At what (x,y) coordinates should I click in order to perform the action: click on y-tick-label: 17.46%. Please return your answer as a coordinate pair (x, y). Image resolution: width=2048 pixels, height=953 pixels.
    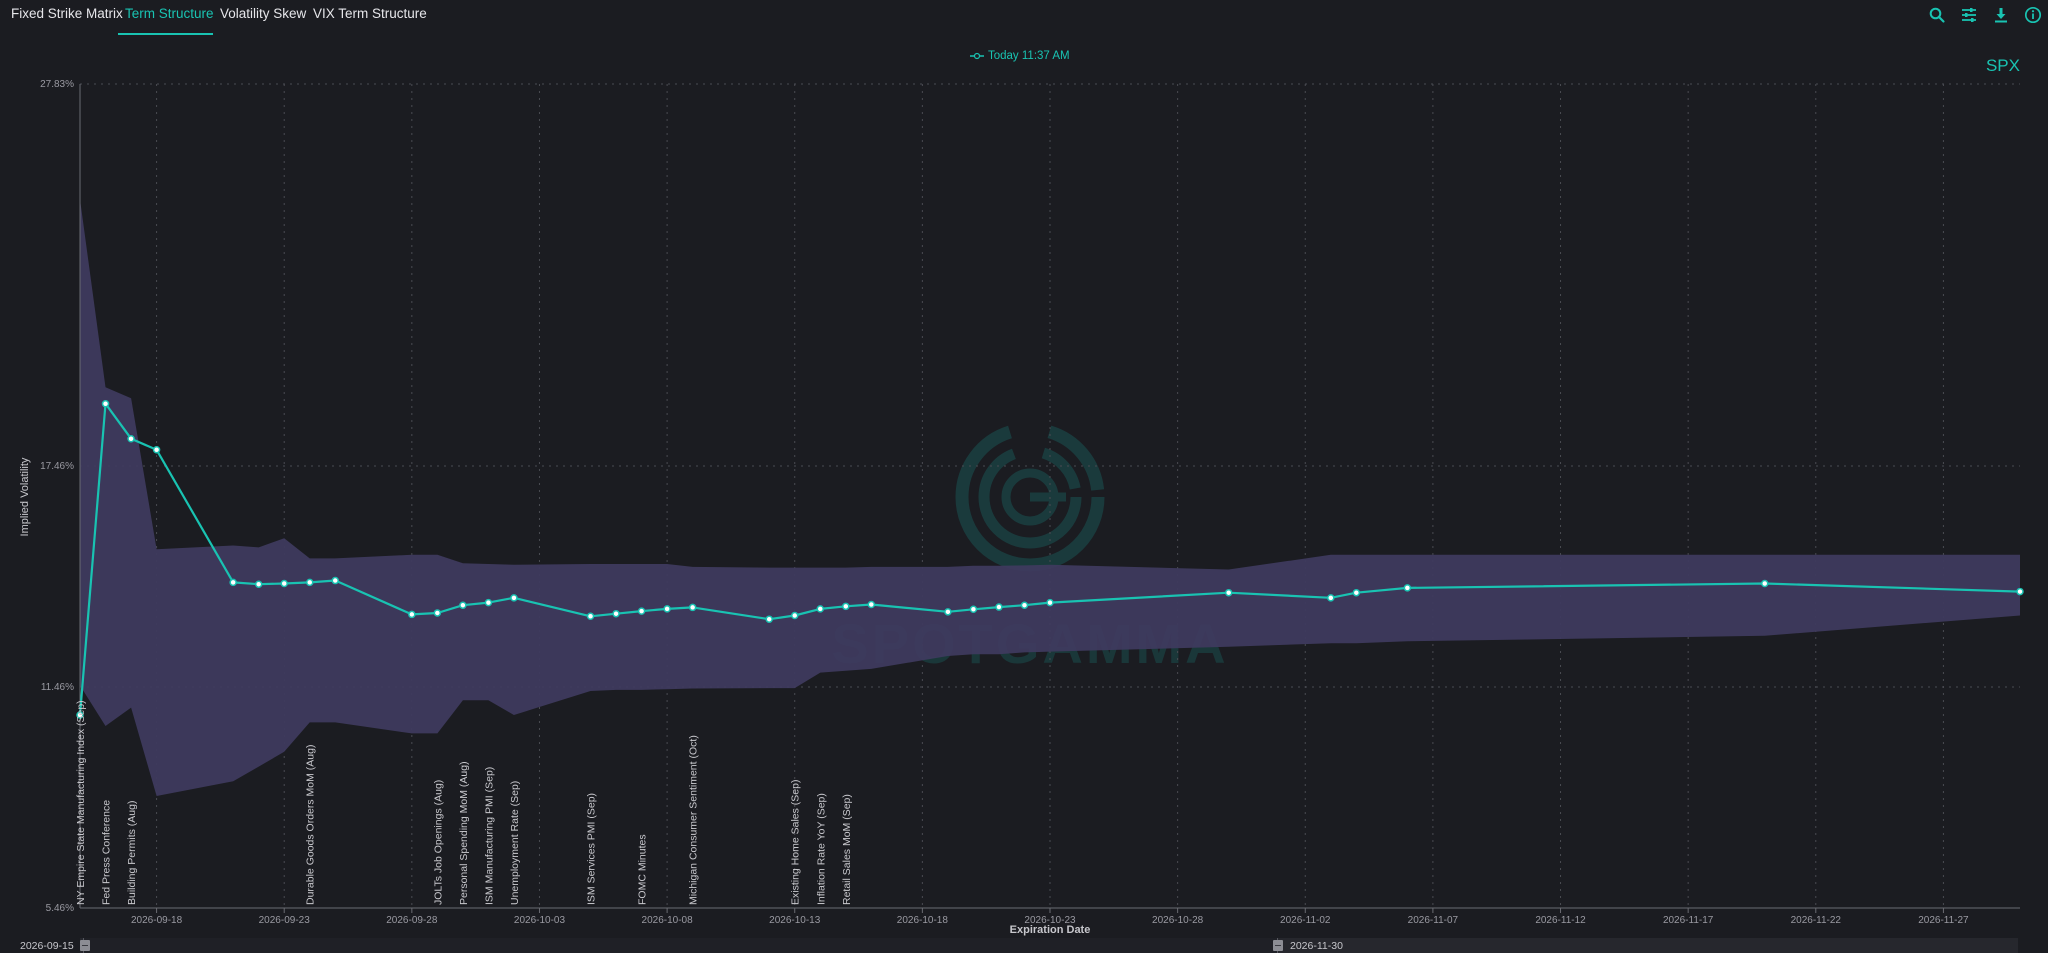
    Looking at the image, I should click on (57, 466).